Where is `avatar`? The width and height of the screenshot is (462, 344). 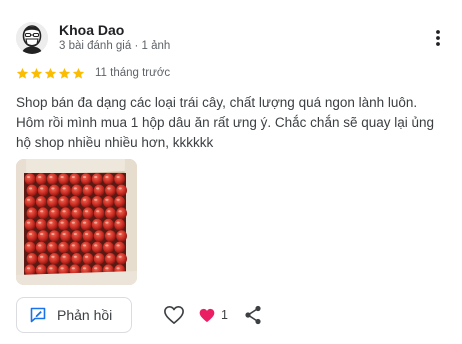 avatar is located at coordinates (32, 38).